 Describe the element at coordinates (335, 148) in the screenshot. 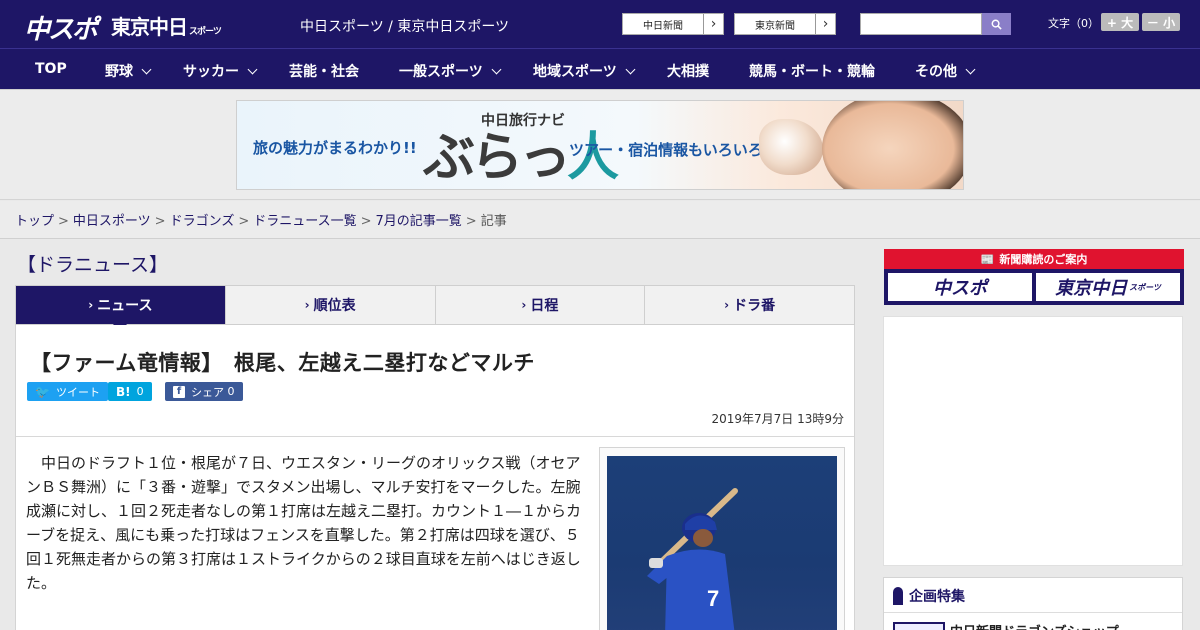

I see `ad-left-copy: 旅の魅力がまるわかり!!` at that location.